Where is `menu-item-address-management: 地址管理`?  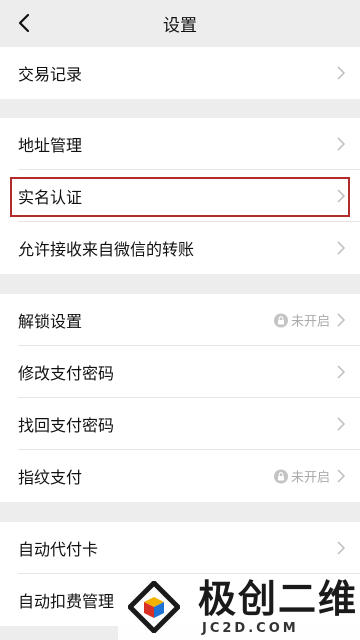 menu-item-address-management: 地址管理 is located at coordinates (180, 144).